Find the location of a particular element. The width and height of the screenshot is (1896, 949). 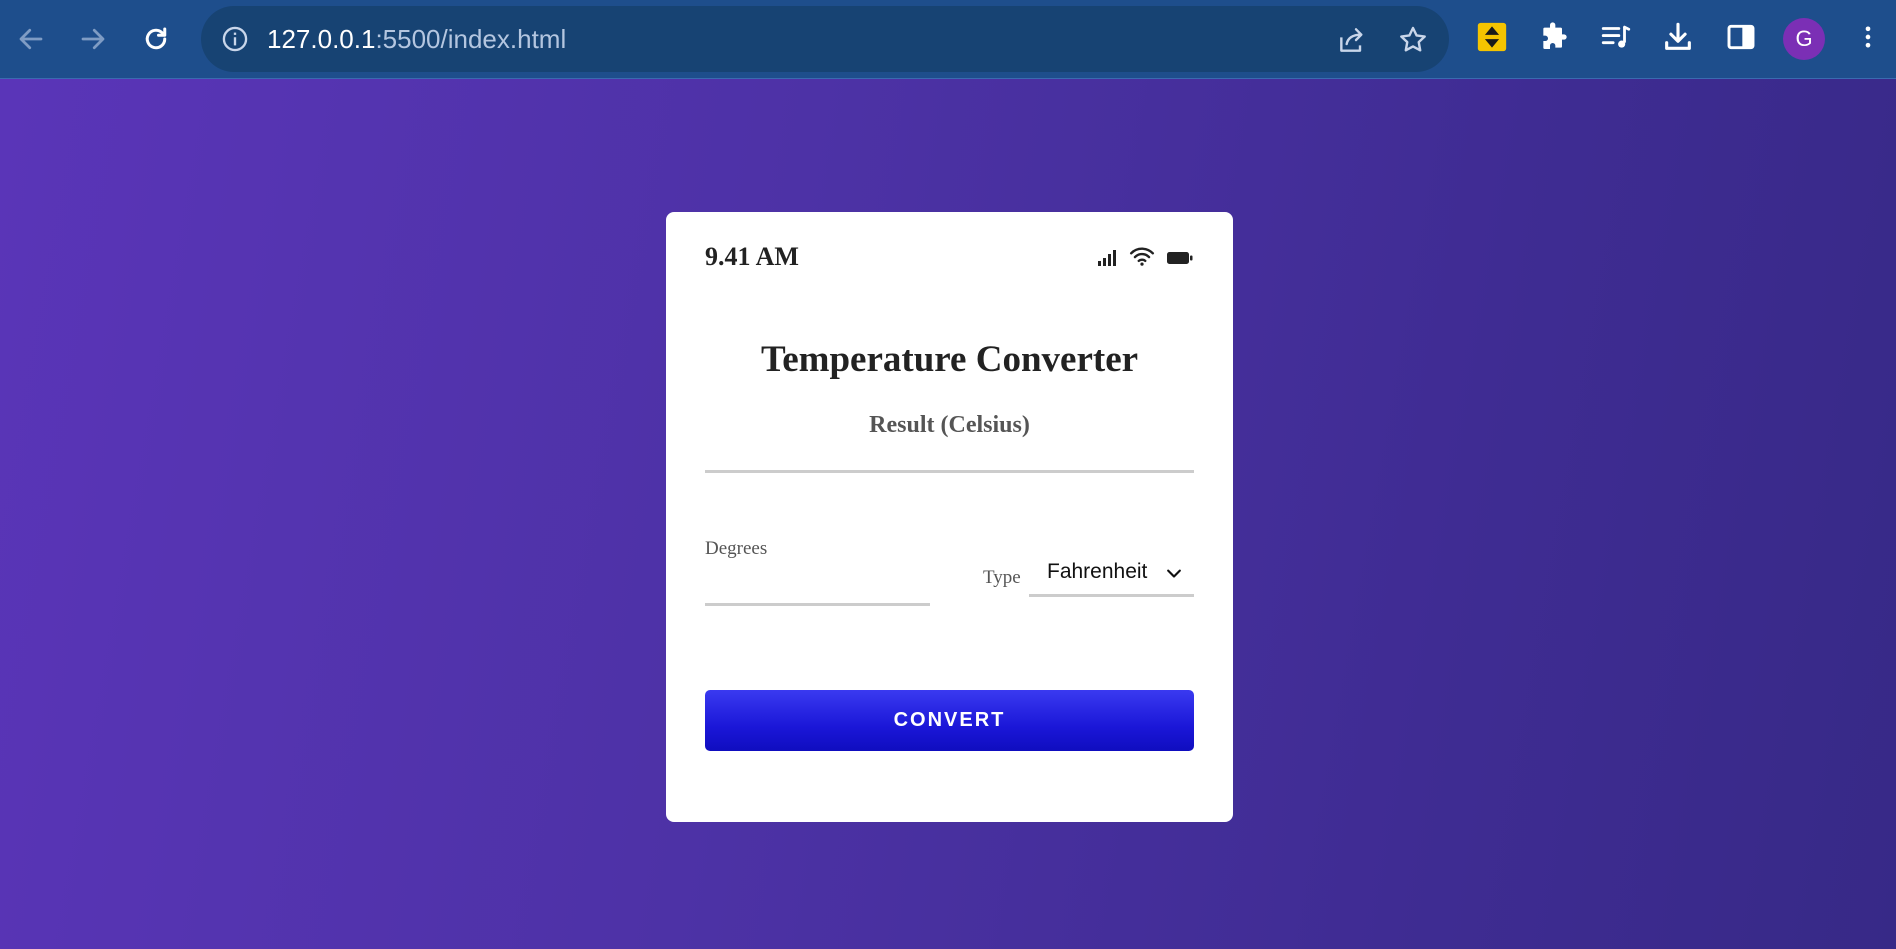

extension-sort-icon is located at coordinates (1492, 37).